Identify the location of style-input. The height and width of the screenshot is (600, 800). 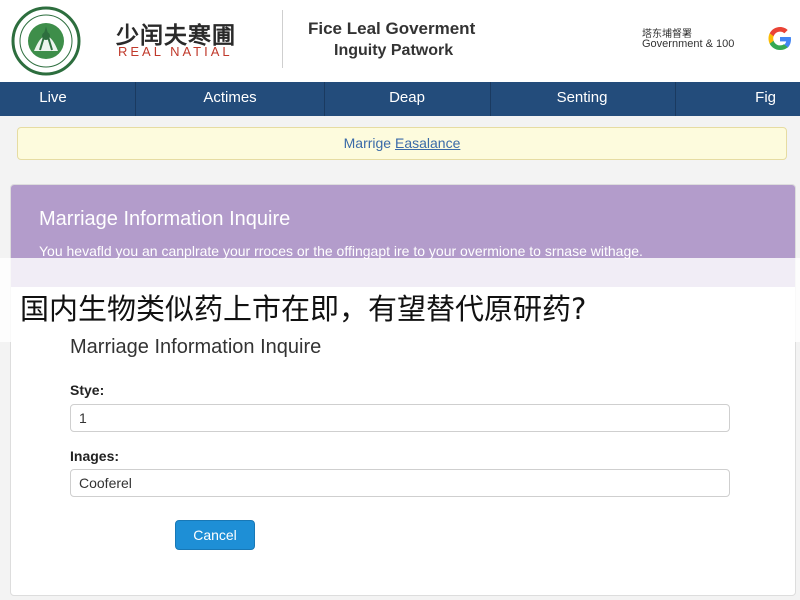
(400, 418).